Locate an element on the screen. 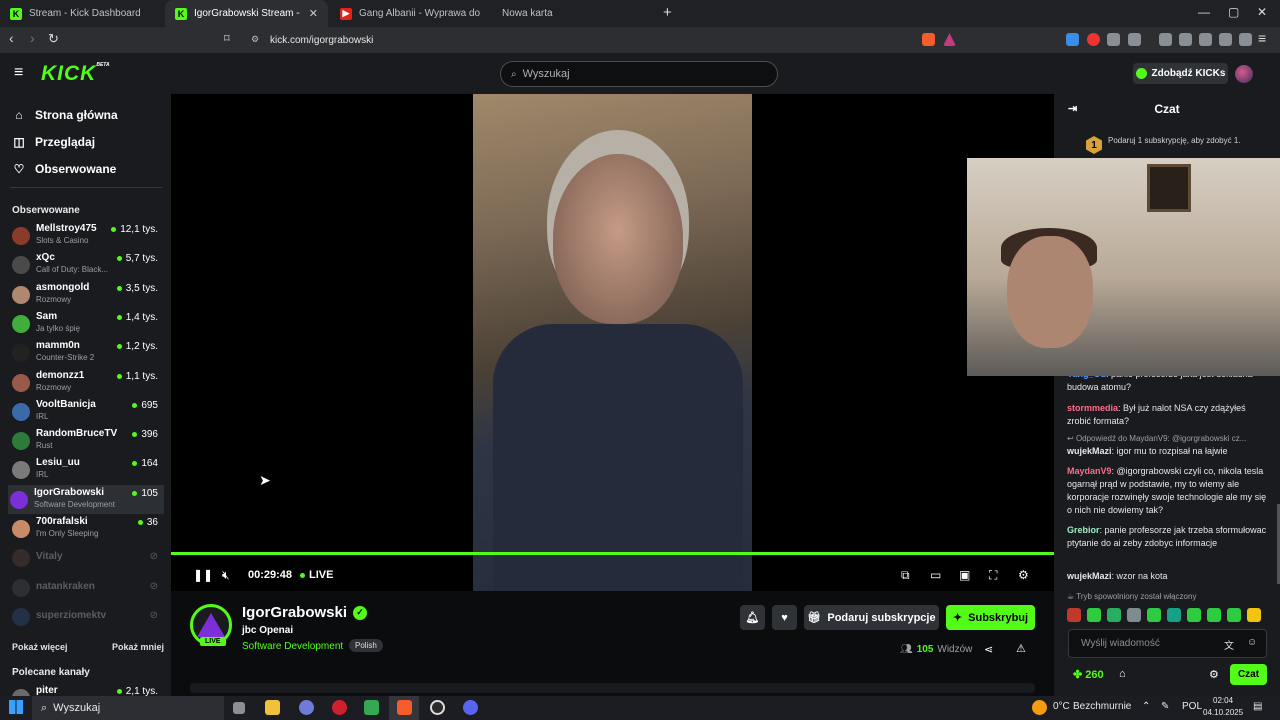  offline-channel: natankraken ⊘ is located at coordinates (87, 587).